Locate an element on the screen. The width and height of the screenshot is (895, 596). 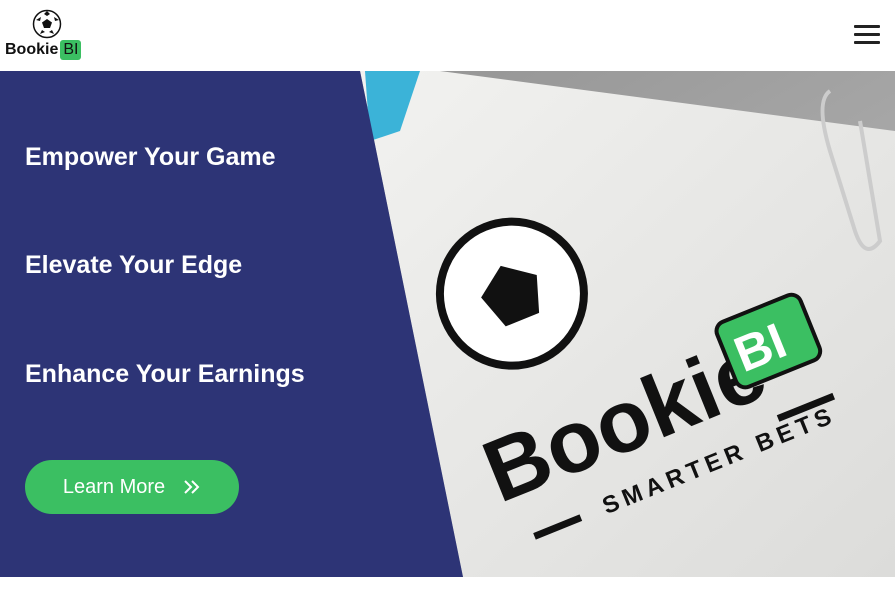
learn-more-button: Learn More is located at coordinates (132, 487).